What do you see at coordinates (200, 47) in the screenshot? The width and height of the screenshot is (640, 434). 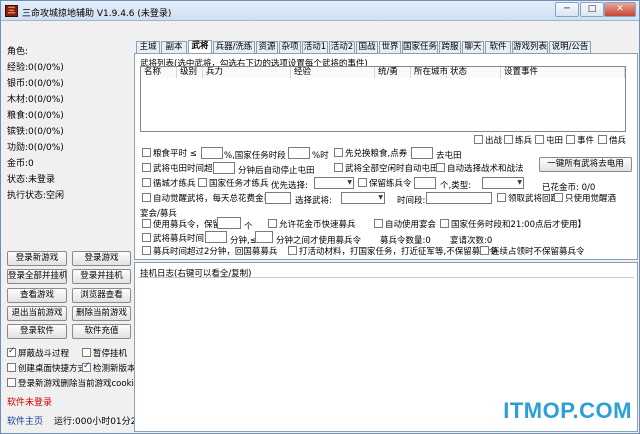 I see `tab-generals: 武将` at bounding box center [200, 47].